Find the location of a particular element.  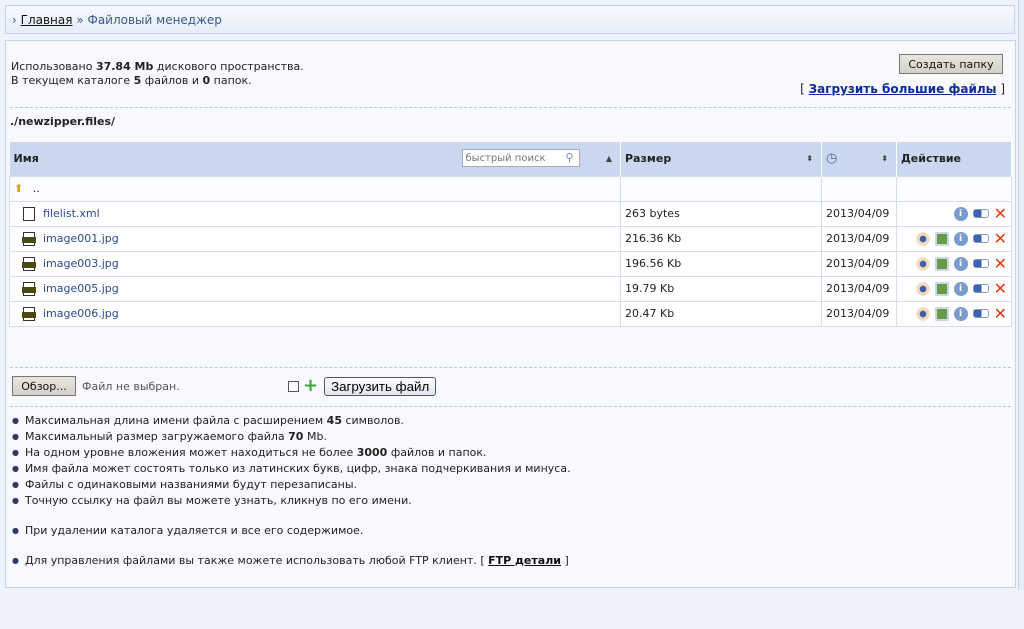

note-text: Mb. is located at coordinates (316, 436).